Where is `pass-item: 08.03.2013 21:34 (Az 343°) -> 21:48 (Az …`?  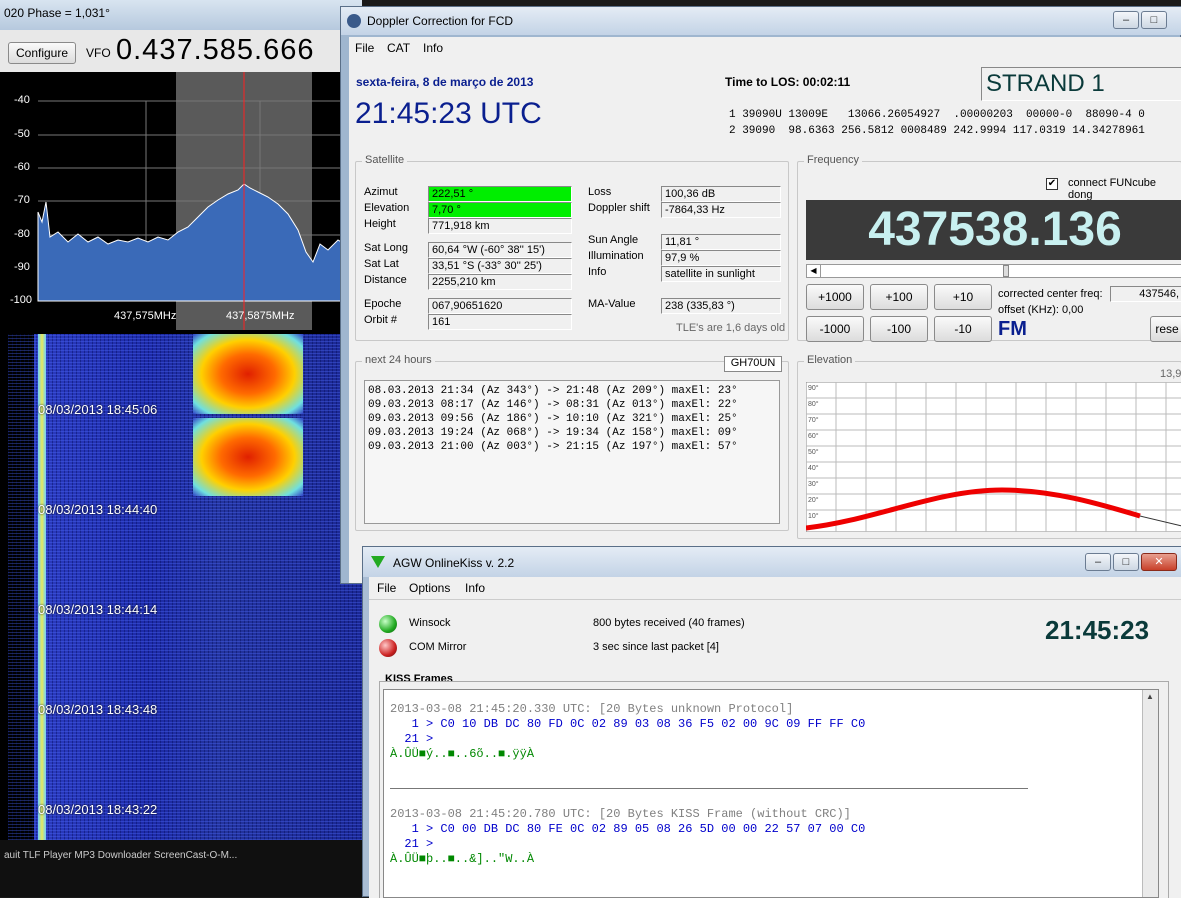 pass-item: 08.03.2013 21:34 (Az 343°) -> 21:48 (Az … is located at coordinates (553, 391).